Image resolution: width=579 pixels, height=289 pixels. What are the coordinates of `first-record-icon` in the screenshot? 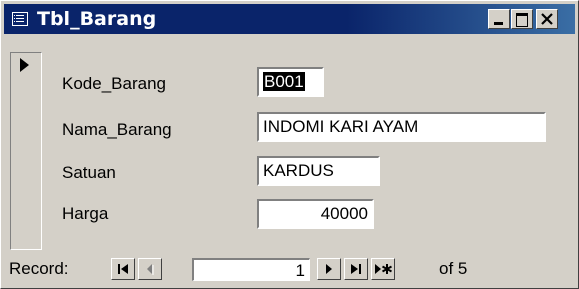 It's located at (123, 269).